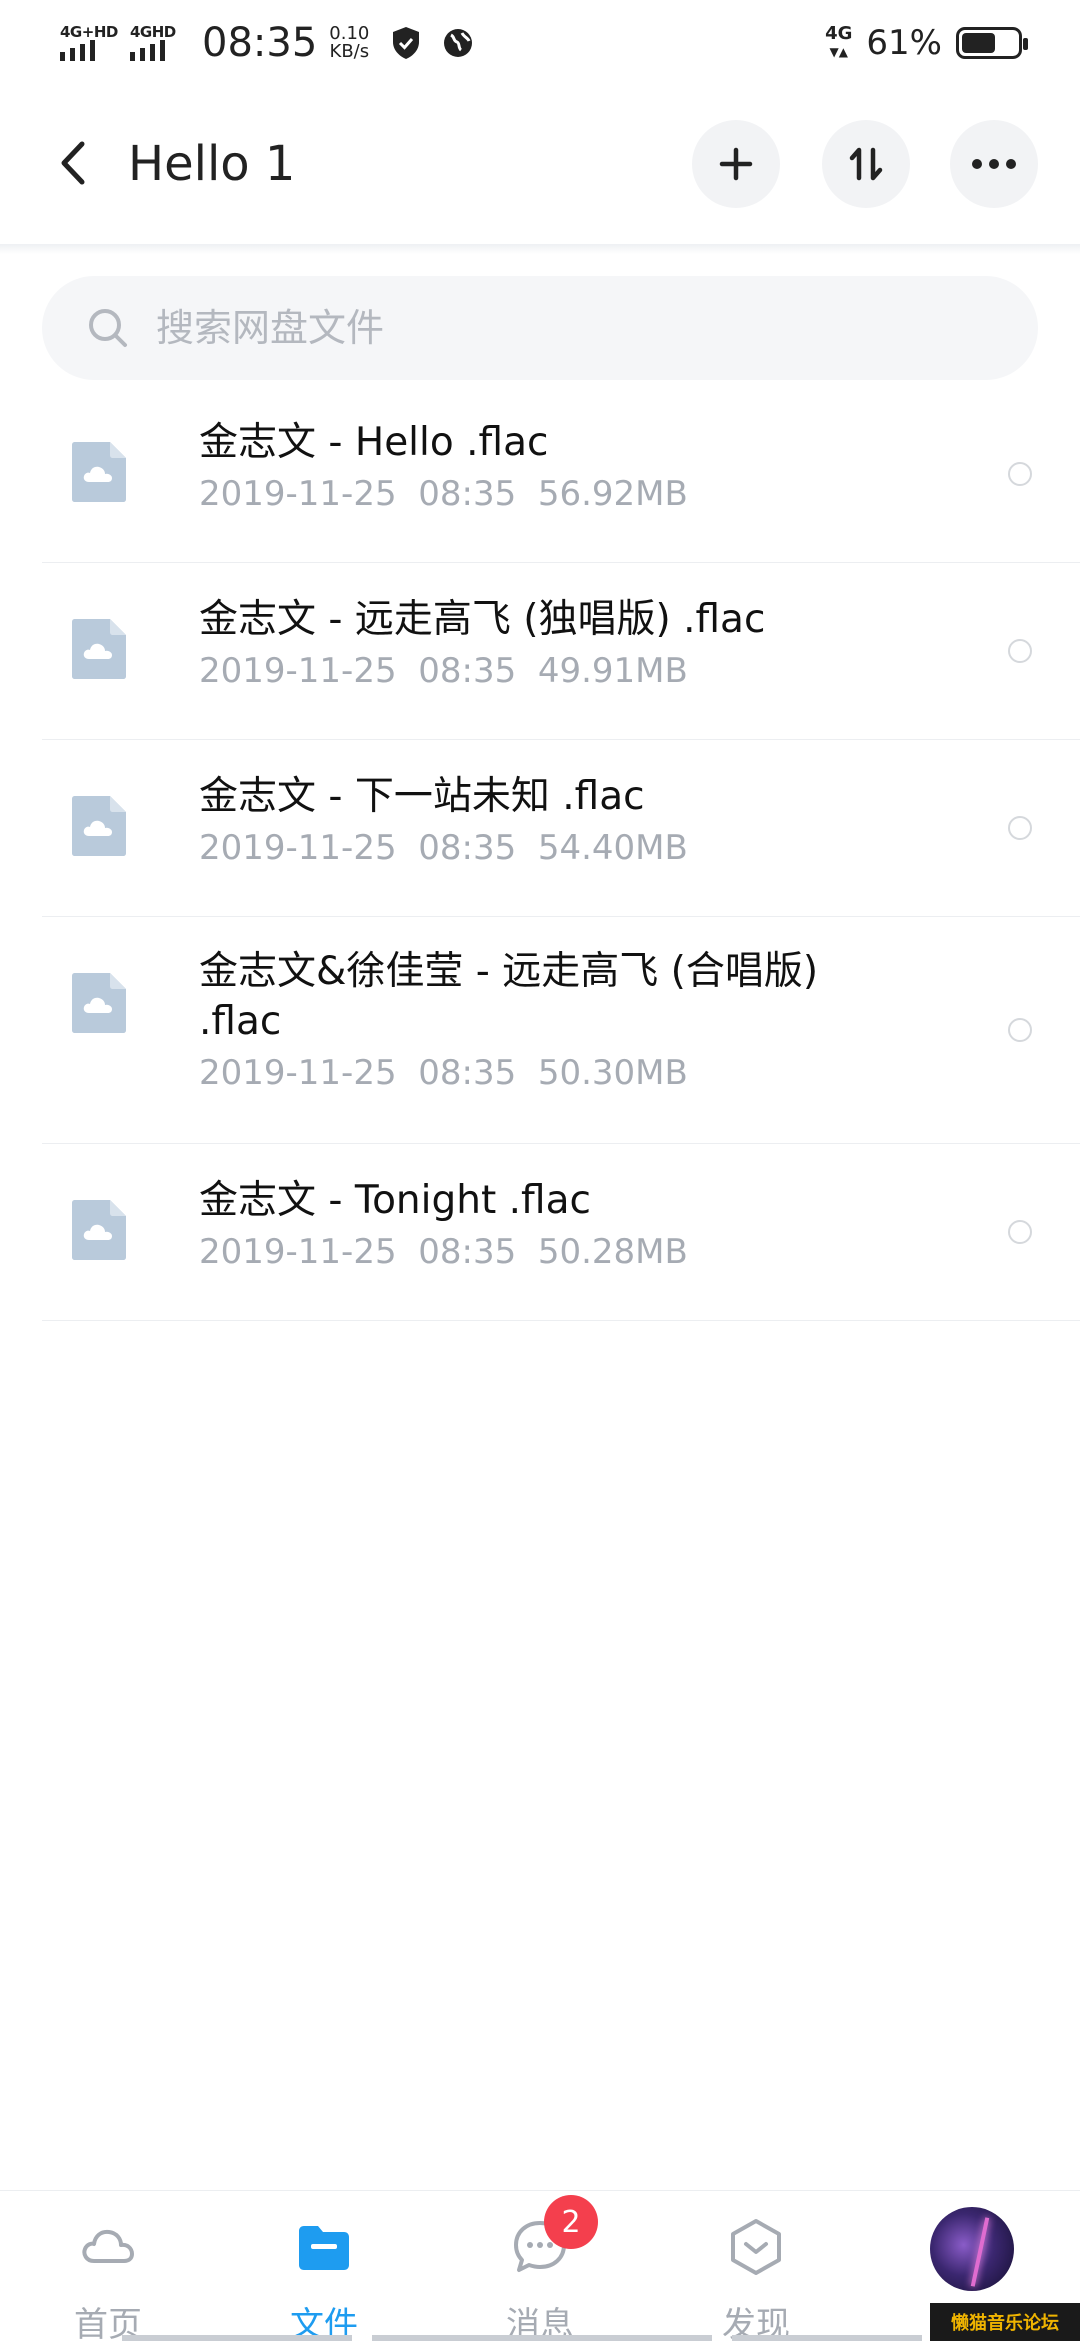 The height and width of the screenshot is (2346, 1080). What do you see at coordinates (1005, 2322) in the screenshot?
I see `watermark: 懒猫音乐论坛` at bounding box center [1005, 2322].